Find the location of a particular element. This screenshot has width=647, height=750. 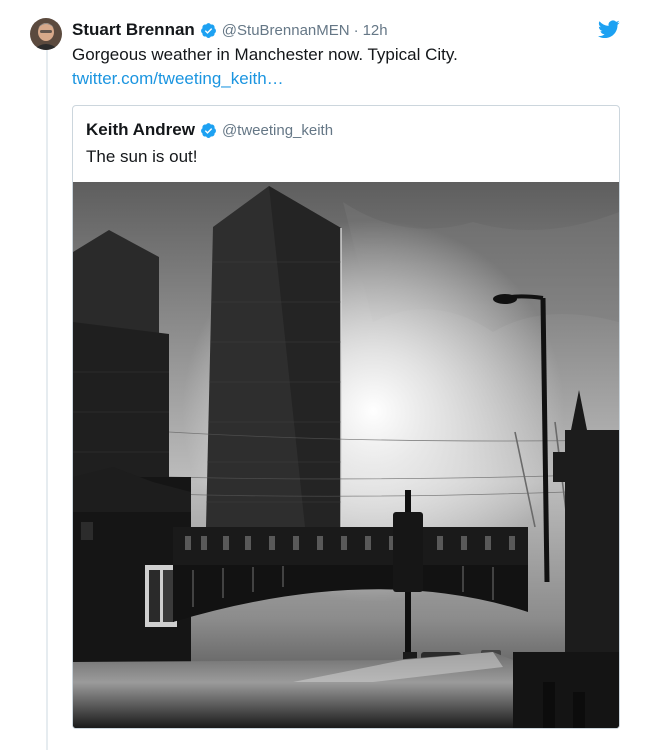

quoted-tweet-text: The sun is out! is located at coordinates (142, 156).